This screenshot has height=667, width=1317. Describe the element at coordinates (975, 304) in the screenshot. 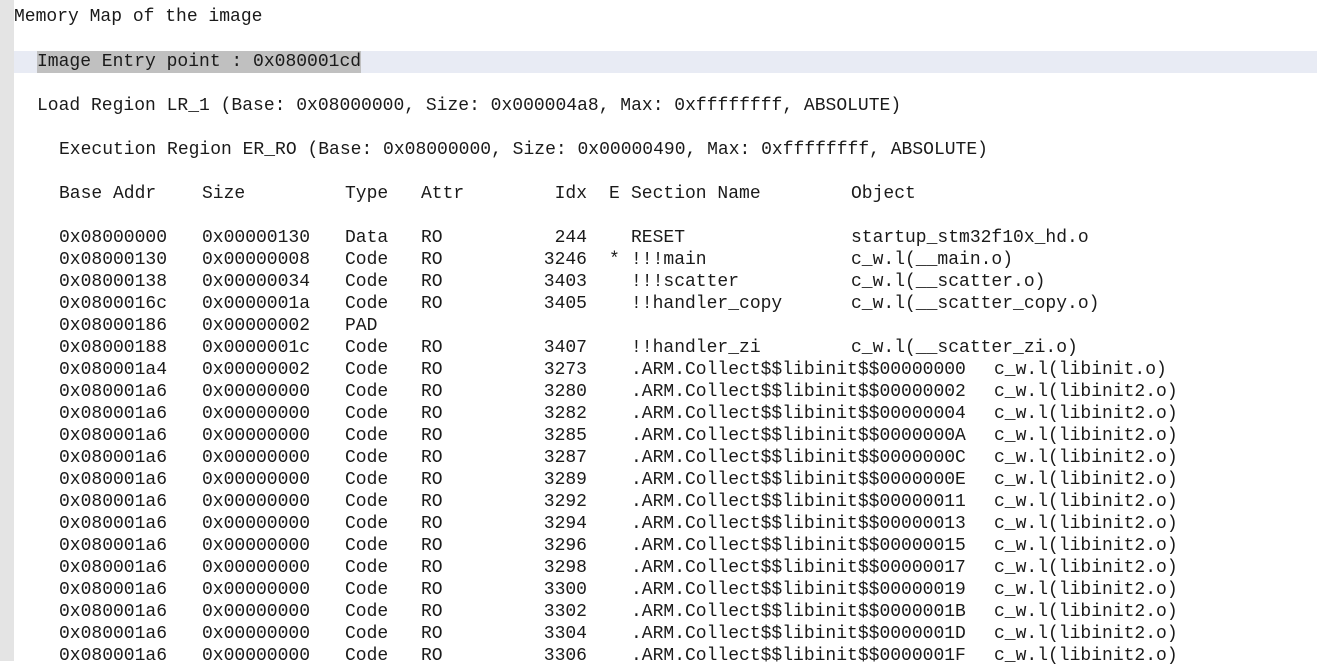

I see `cell-object: c_w.l(__scatter_copy.o)` at that location.